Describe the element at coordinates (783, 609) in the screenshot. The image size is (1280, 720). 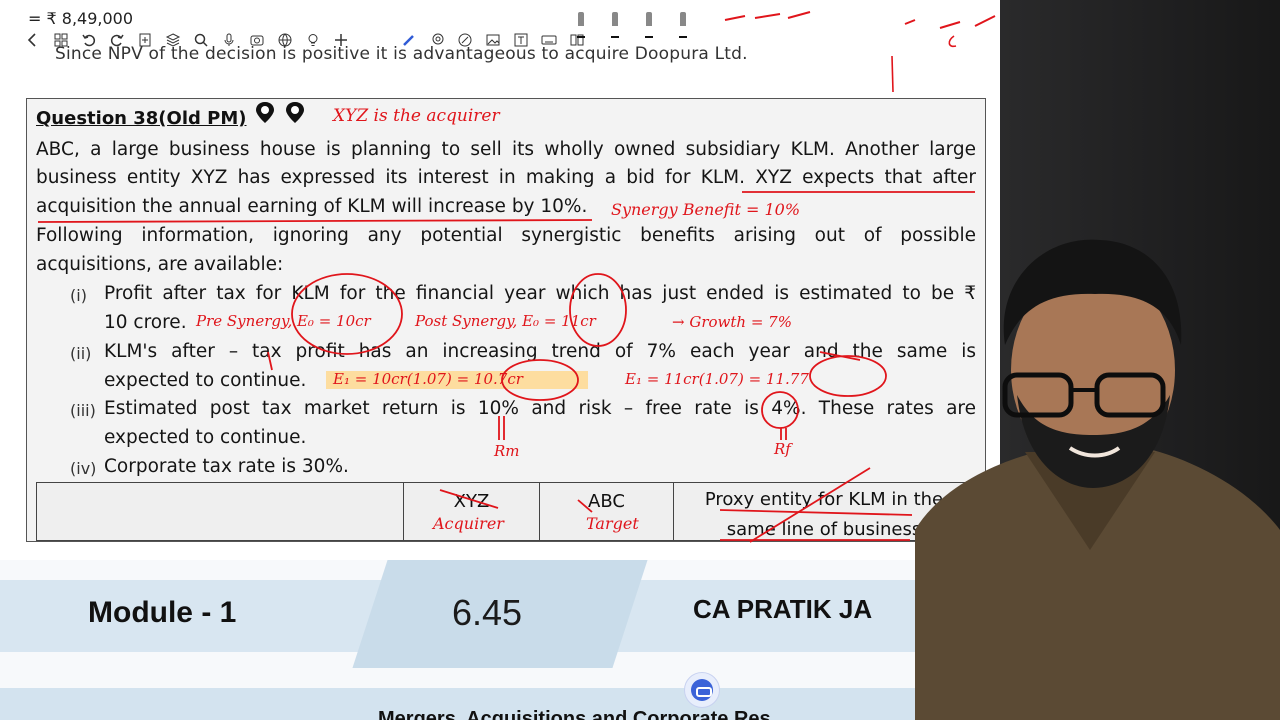
I see `author-name: CA PRATIK JA` at that location.